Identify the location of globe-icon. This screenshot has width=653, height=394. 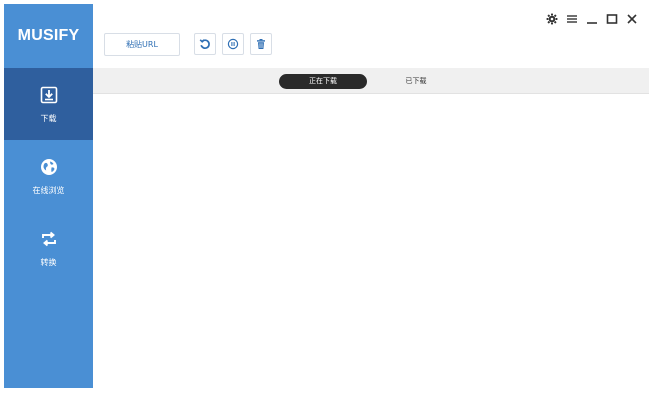
(49, 167).